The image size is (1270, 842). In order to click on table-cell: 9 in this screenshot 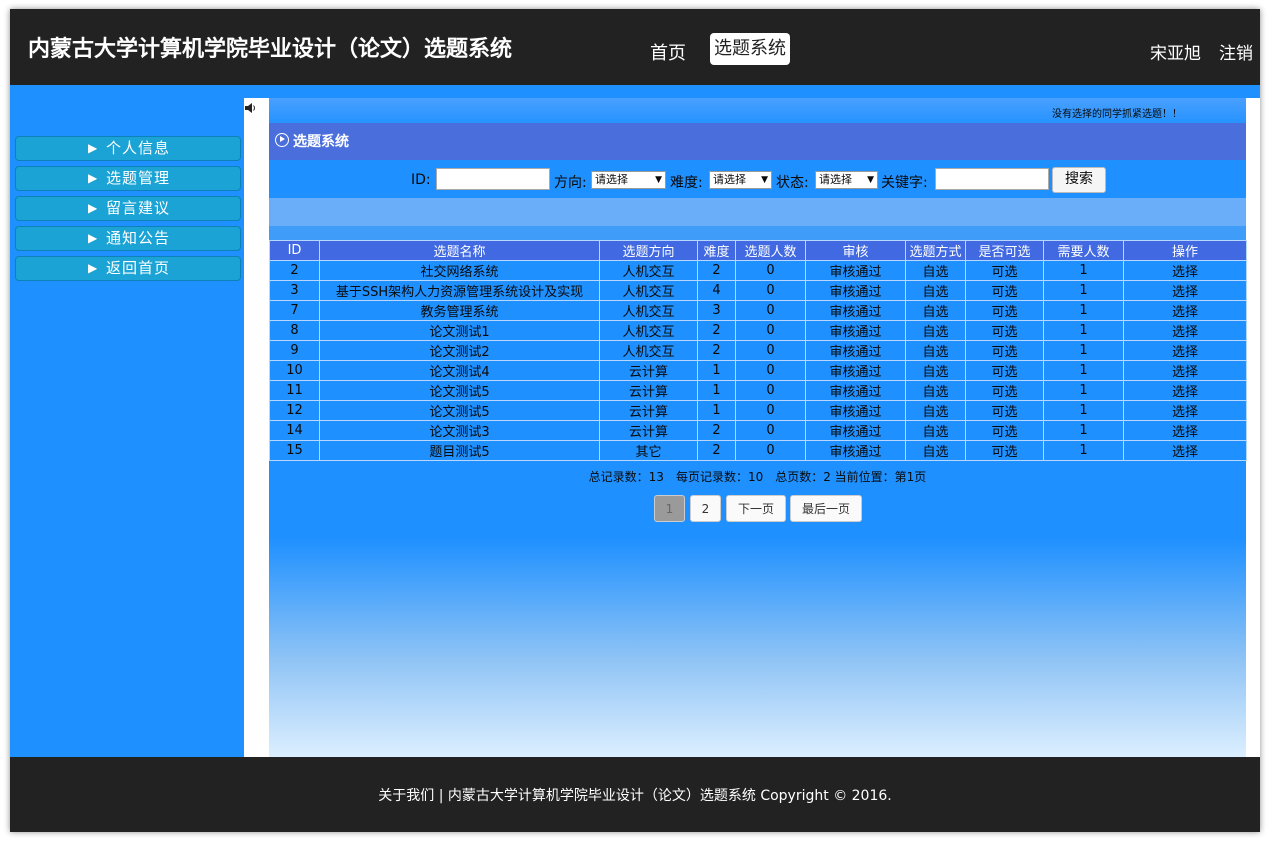, I will do `click(294, 350)`.